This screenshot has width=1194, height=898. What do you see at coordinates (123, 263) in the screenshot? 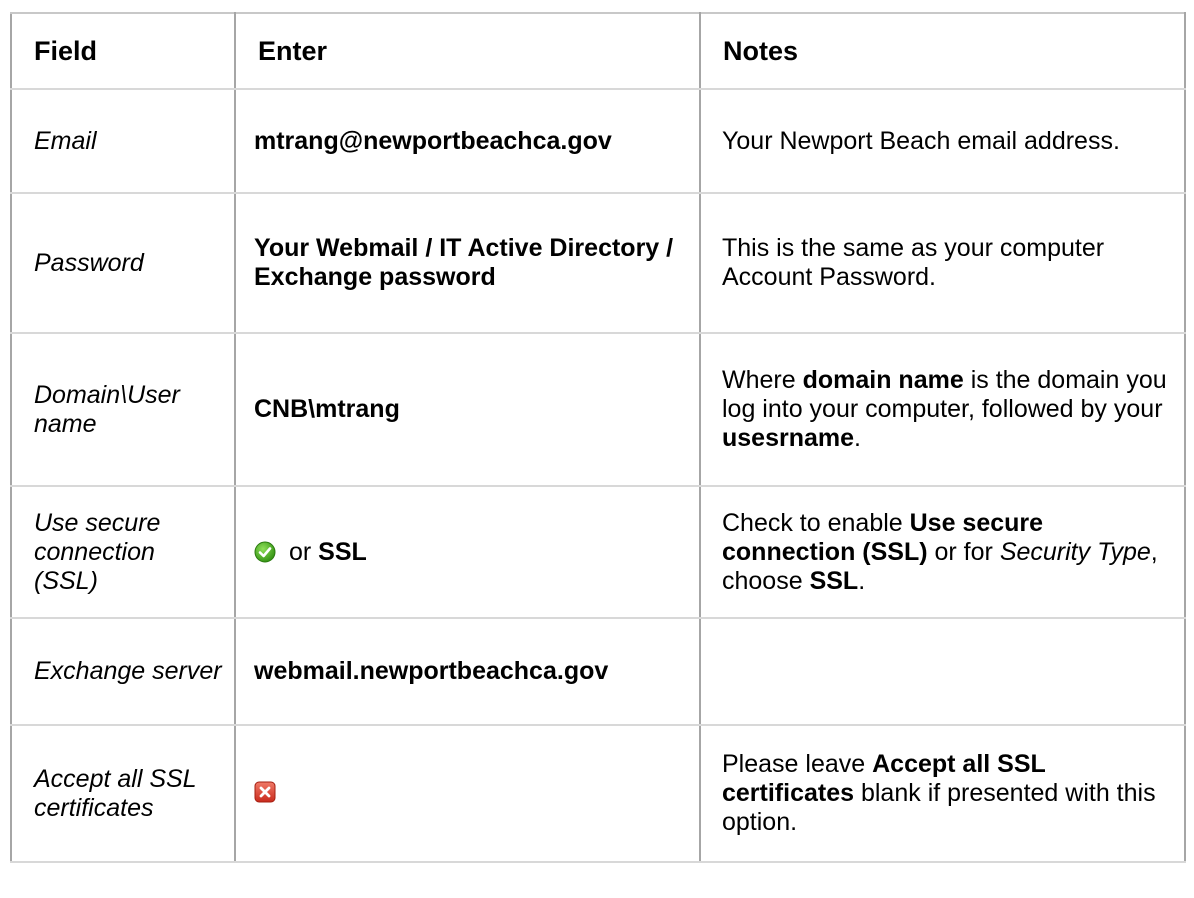
I see `field-password: Password` at bounding box center [123, 263].